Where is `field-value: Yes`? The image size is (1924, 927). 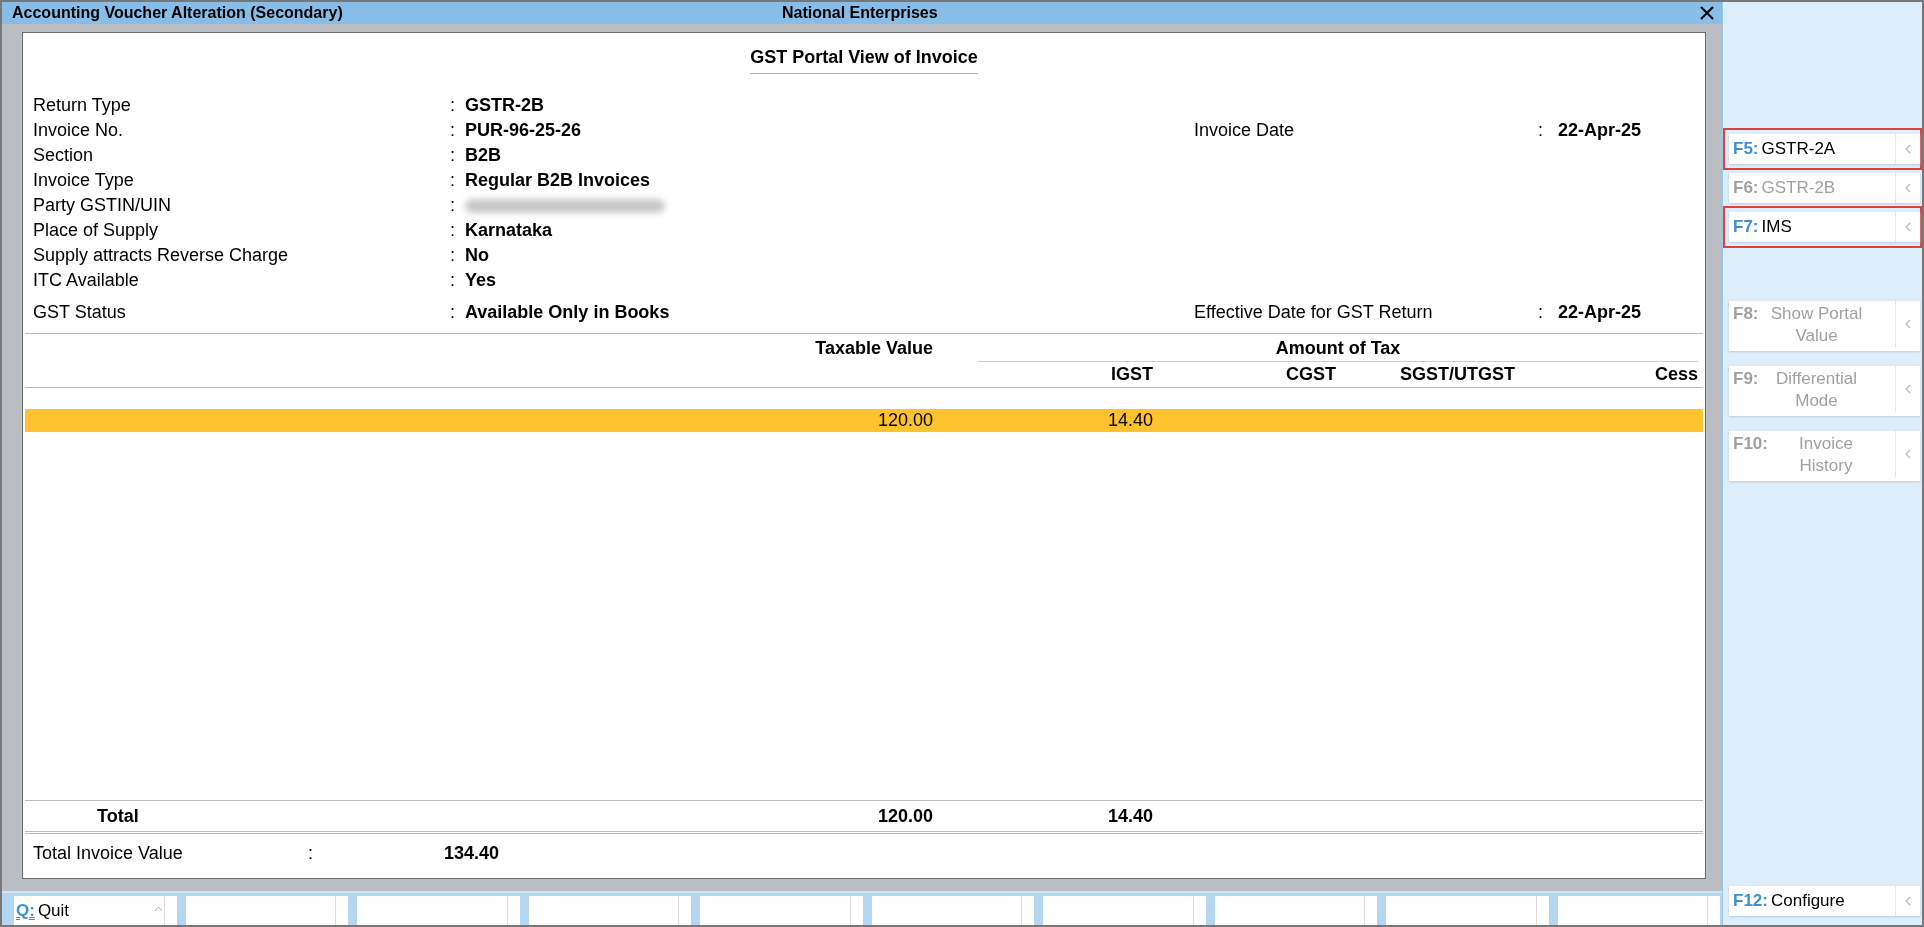
field-value: Yes is located at coordinates (481, 280).